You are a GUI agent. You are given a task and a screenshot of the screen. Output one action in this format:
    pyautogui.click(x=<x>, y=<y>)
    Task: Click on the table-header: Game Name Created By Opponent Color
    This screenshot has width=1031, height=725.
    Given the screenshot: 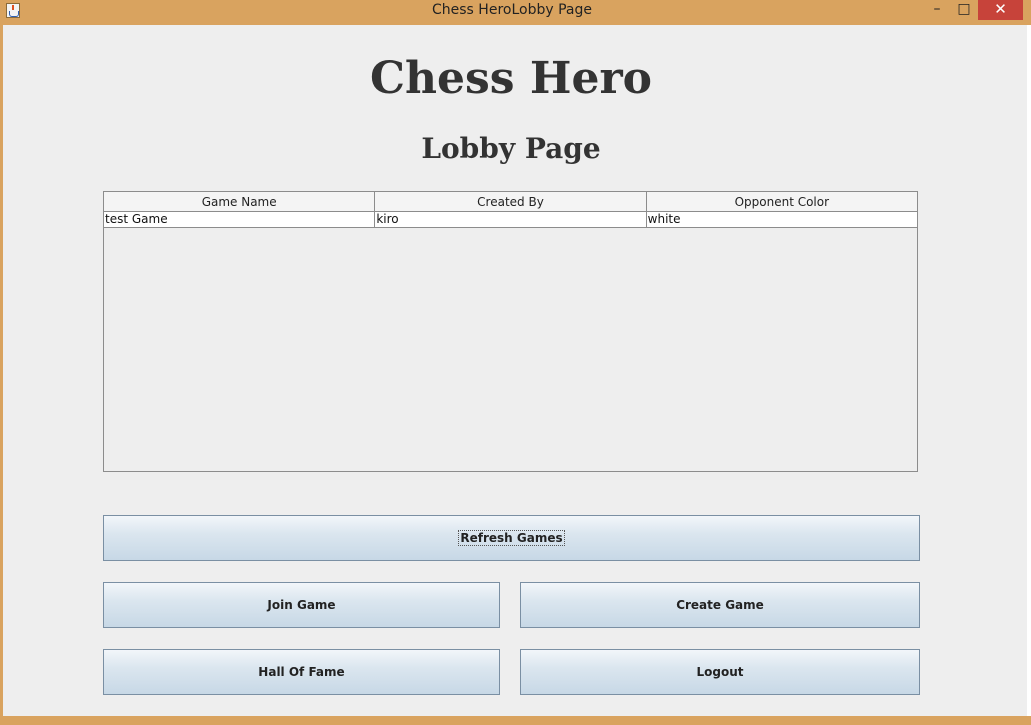 What is the action you would take?
    pyautogui.click(x=510, y=202)
    